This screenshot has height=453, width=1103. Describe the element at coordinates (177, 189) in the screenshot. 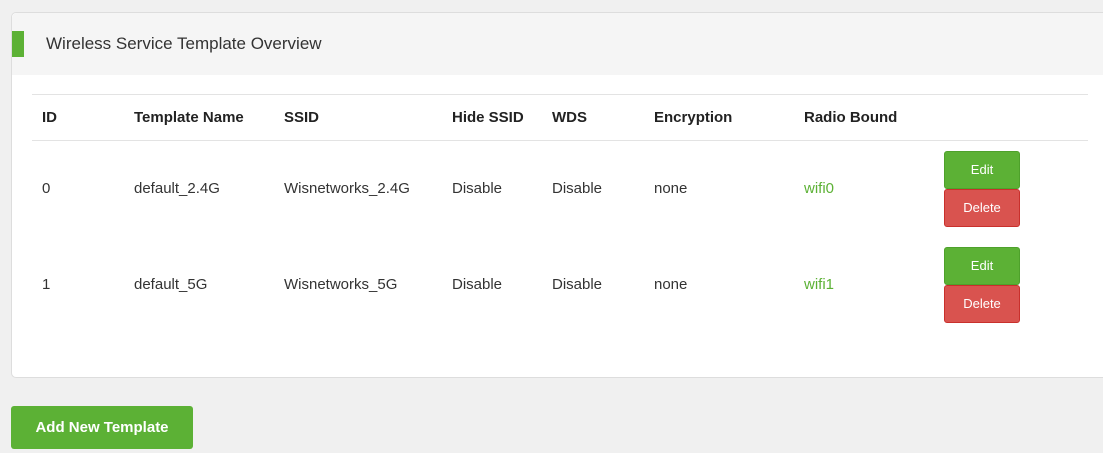

I see `cell-template-name: default_2.4G` at that location.